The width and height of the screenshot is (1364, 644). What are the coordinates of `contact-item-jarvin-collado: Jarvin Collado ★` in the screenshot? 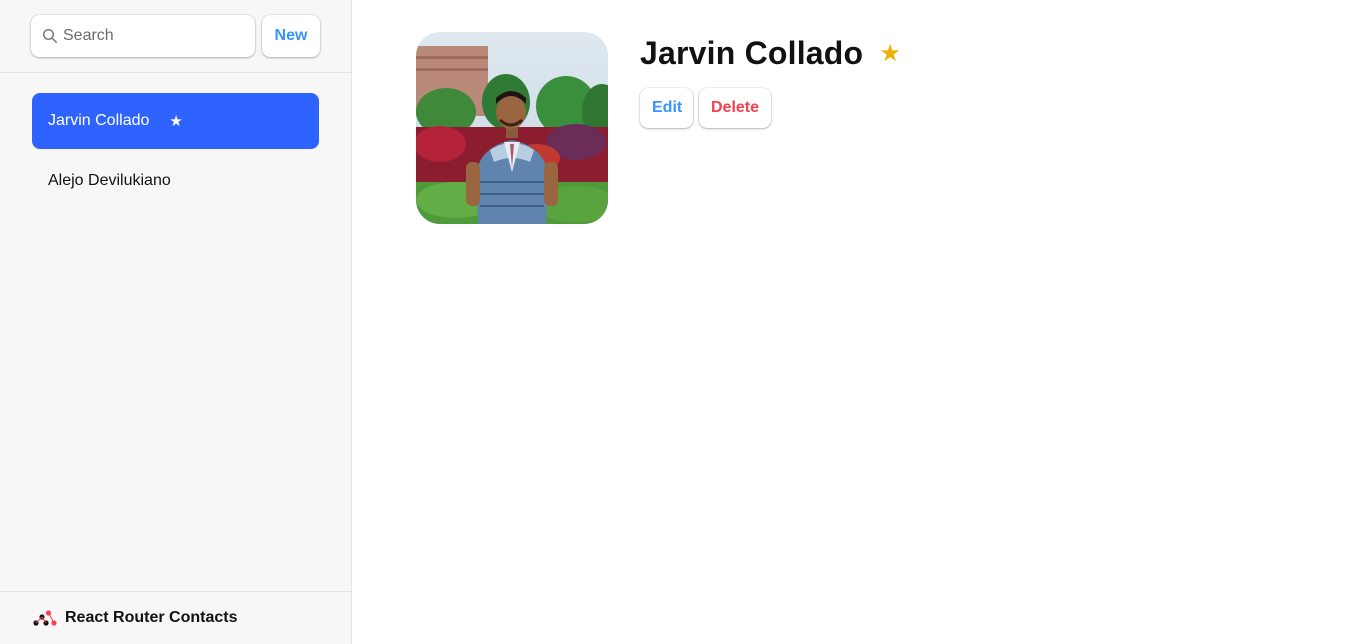 It's located at (175, 121).